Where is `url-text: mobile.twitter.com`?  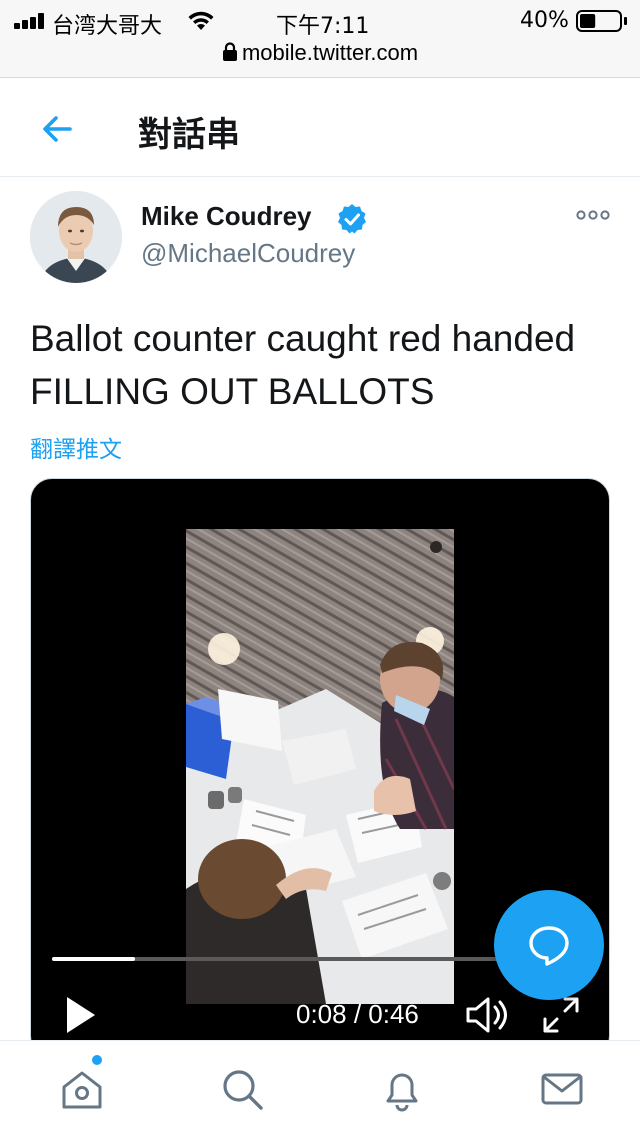 url-text: mobile.twitter.com is located at coordinates (330, 52).